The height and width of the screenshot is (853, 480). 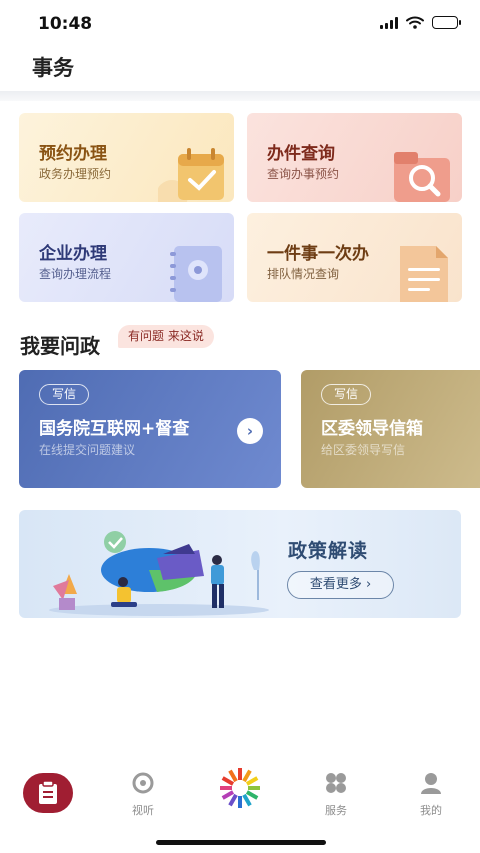 What do you see at coordinates (60, 346) in the screenshot?
I see `section-title: 我要问政` at bounding box center [60, 346].